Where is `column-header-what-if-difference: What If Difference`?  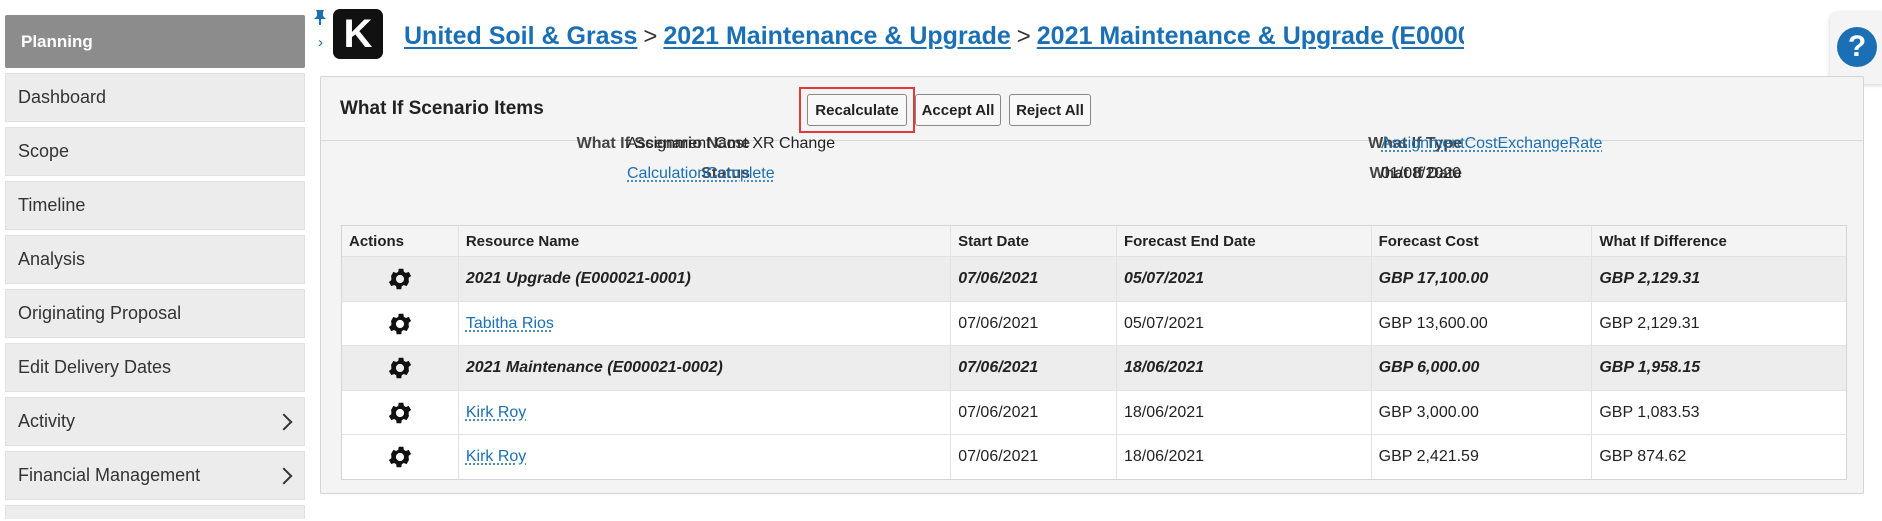 column-header-what-if-difference: What If Difference is located at coordinates (1719, 241).